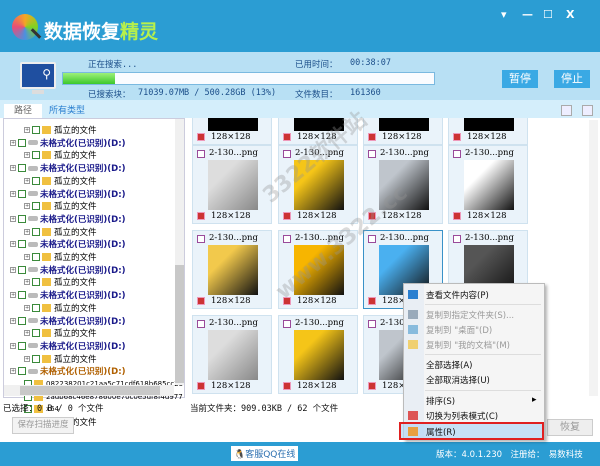 The image size is (600, 466). What do you see at coordinates (462, 416) in the screenshot?
I see `menu-item-switch-list-mode: 切换为列表模式(C)` at bounding box center [462, 416].